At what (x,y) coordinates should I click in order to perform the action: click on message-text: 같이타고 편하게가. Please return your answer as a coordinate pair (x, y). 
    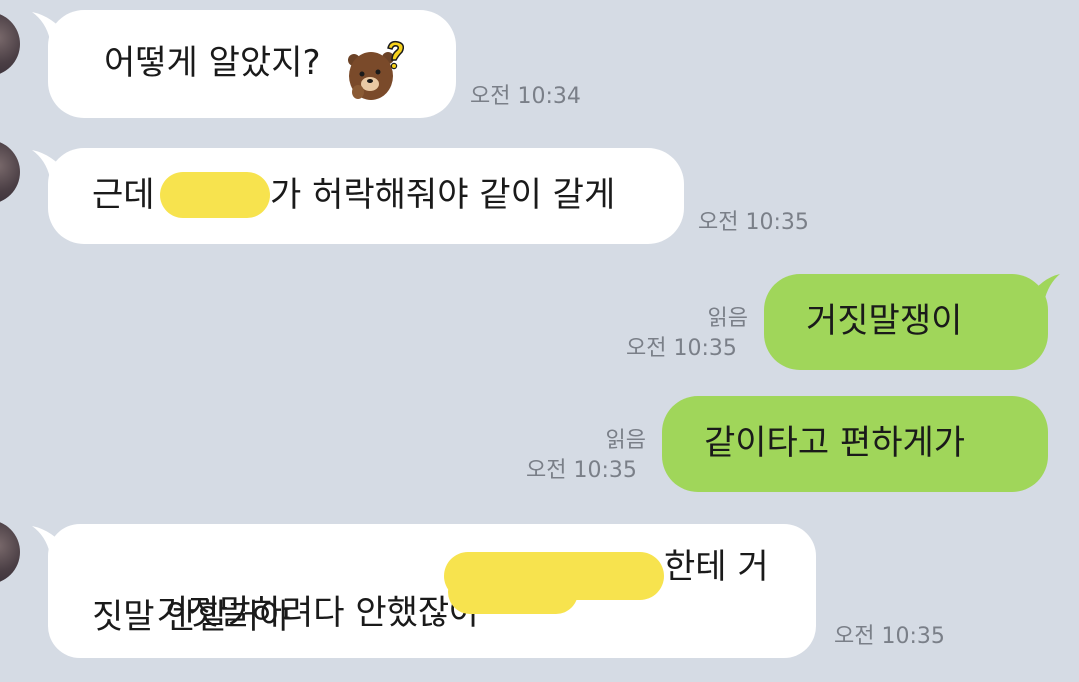
    Looking at the image, I should click on (835, 443).